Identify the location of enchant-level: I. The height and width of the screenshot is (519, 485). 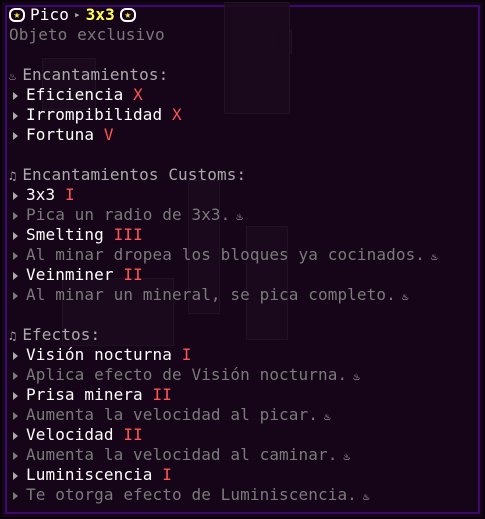
(69, 194).